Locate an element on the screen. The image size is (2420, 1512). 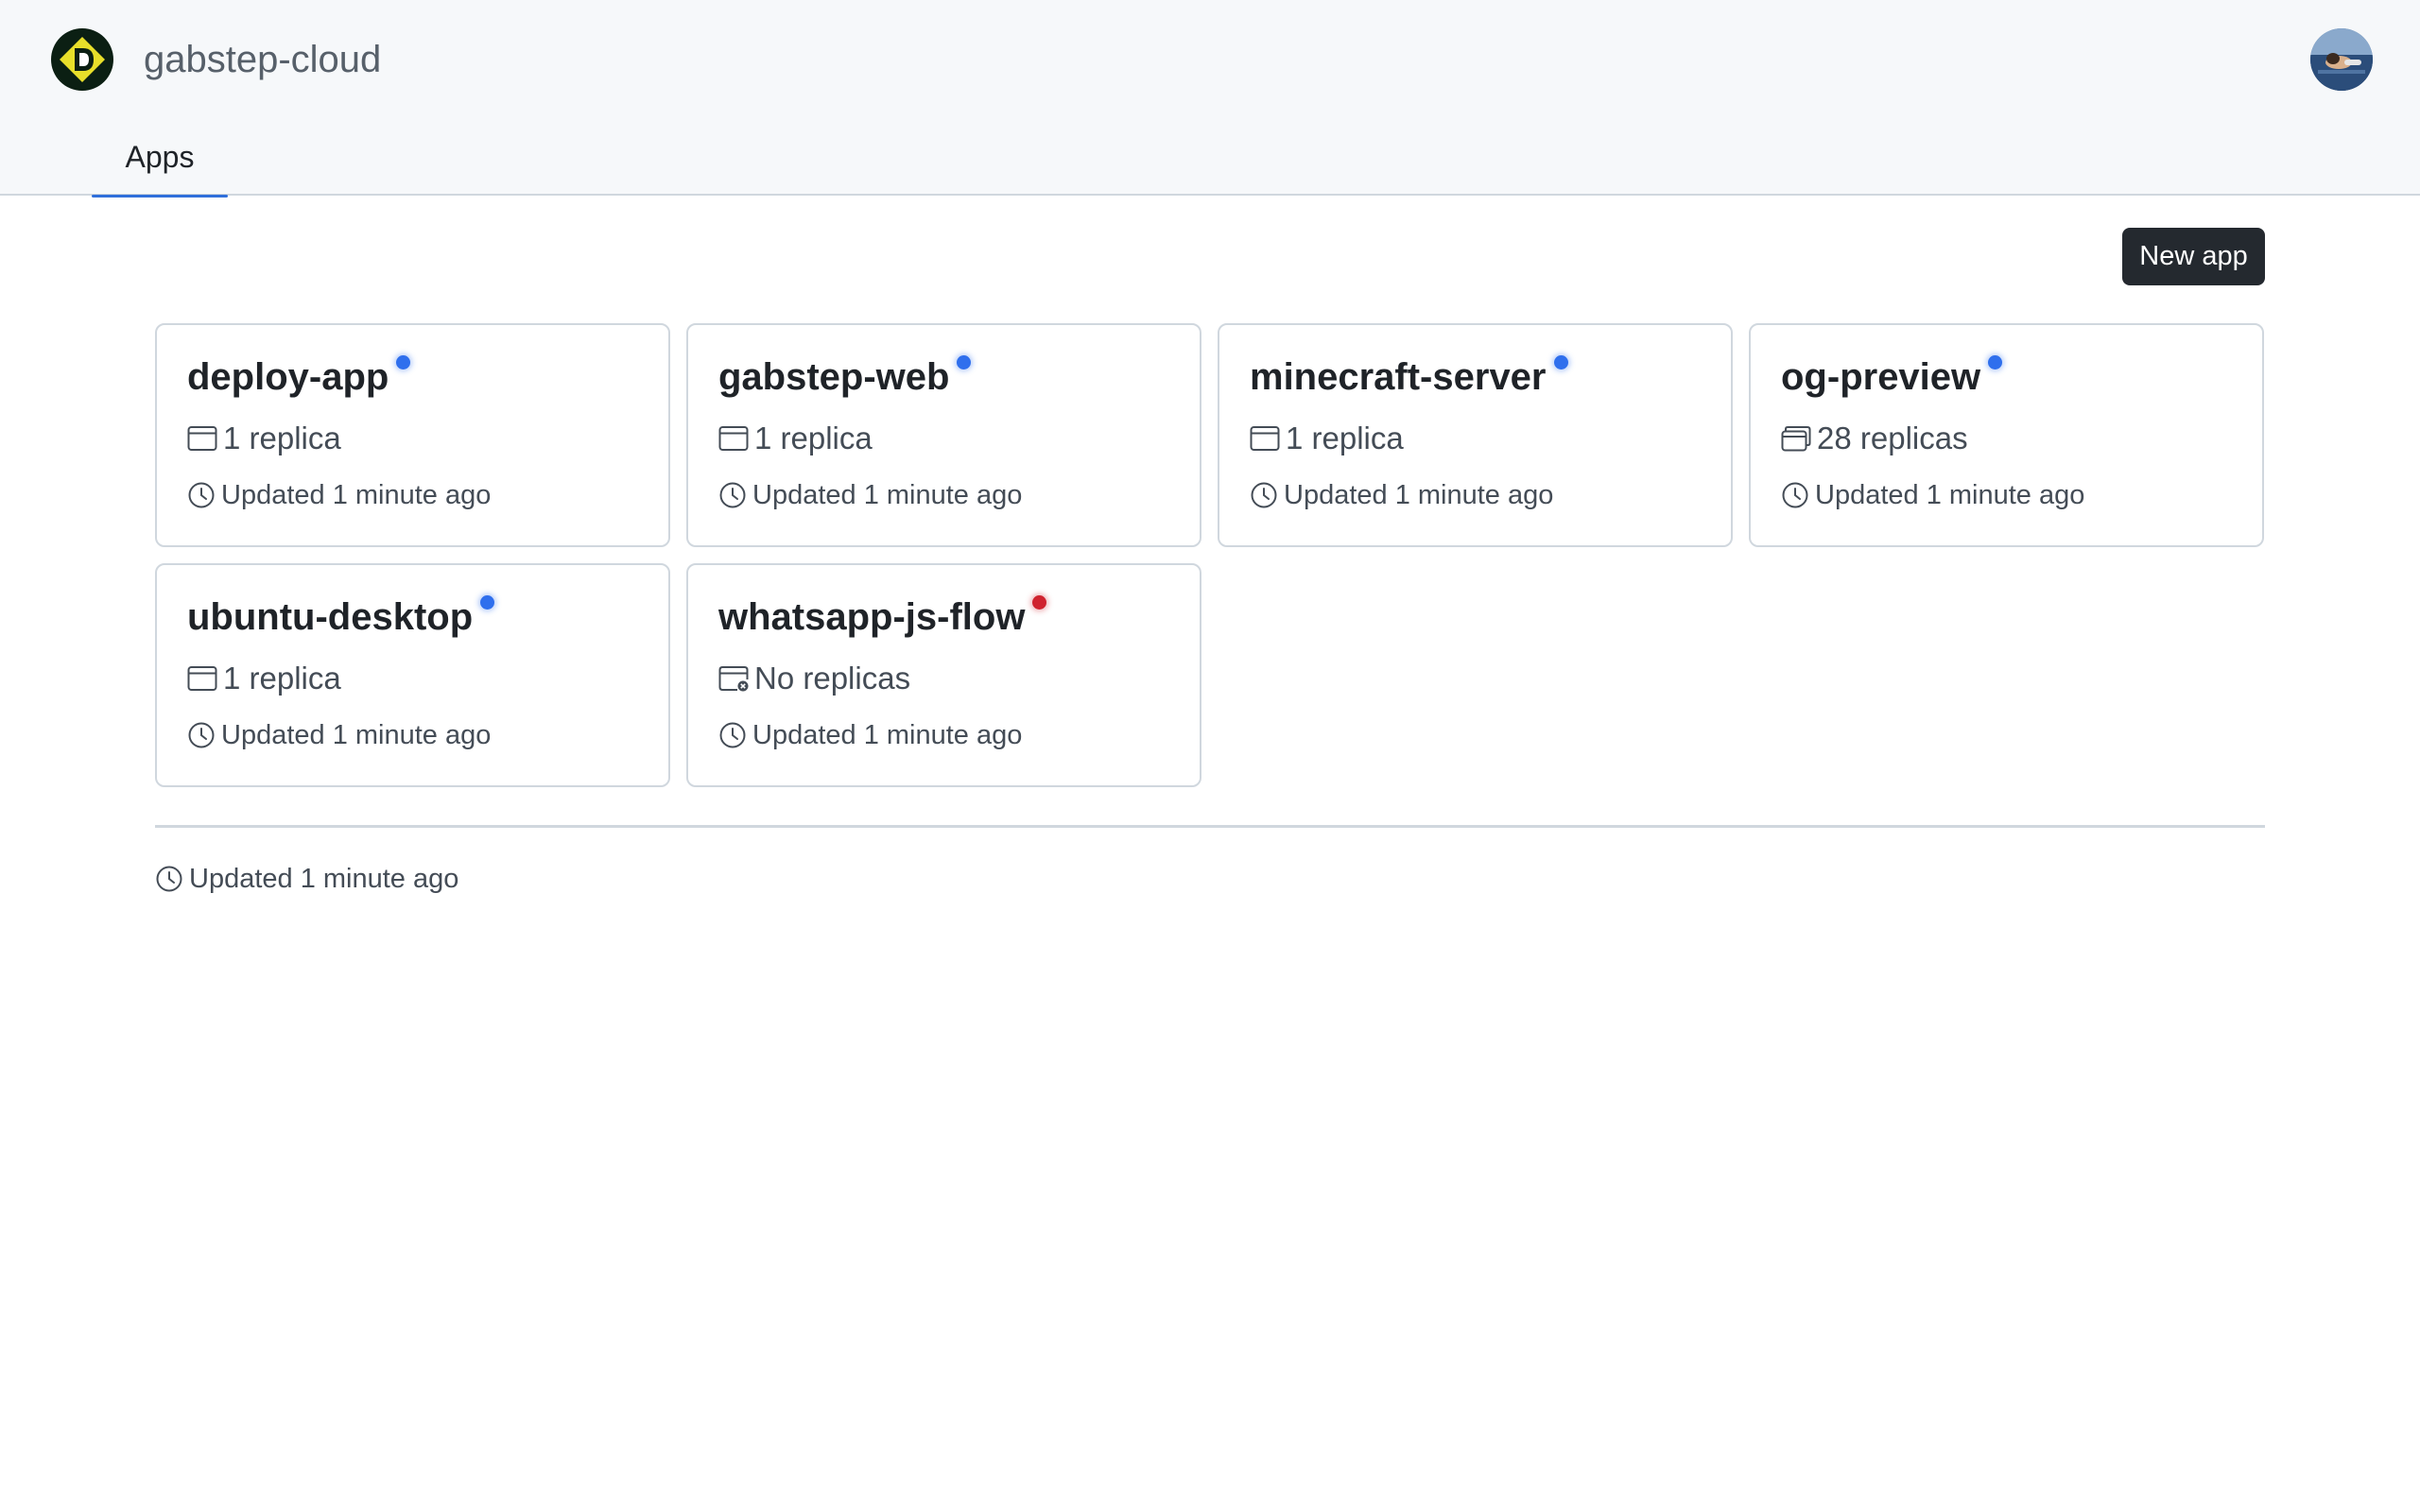
window-x-icon is located at coordinates (733, 678).